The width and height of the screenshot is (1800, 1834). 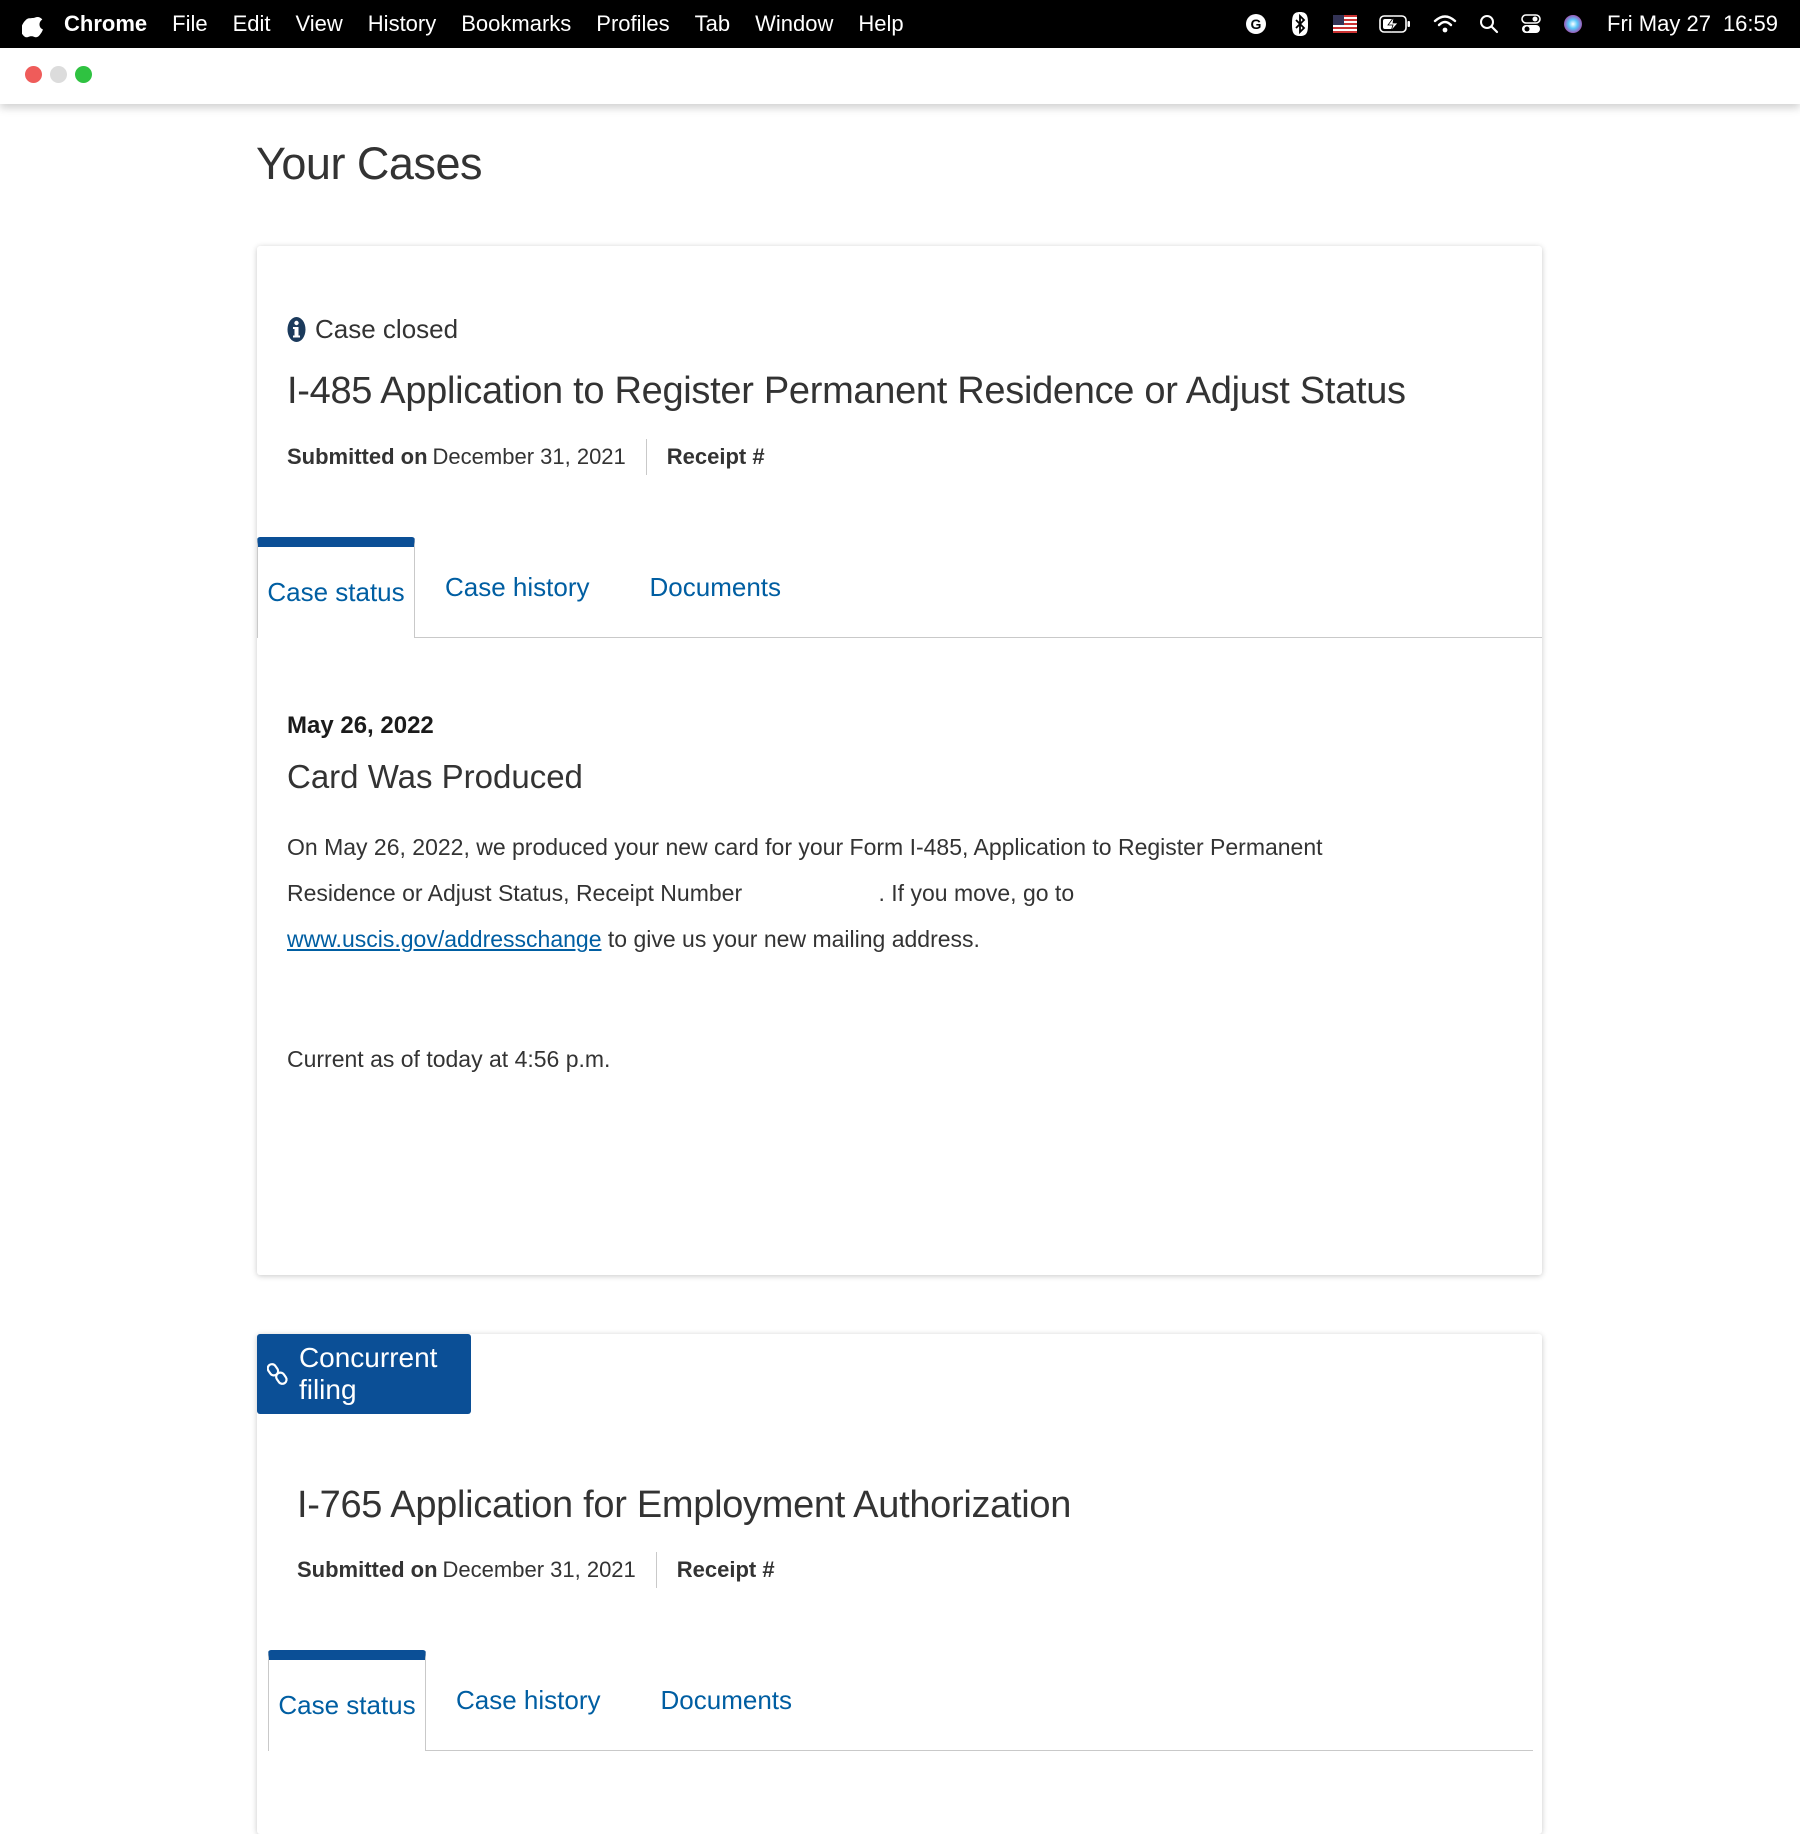 I want to click on us-flag-input-icon, so click(x=1345, y=24).